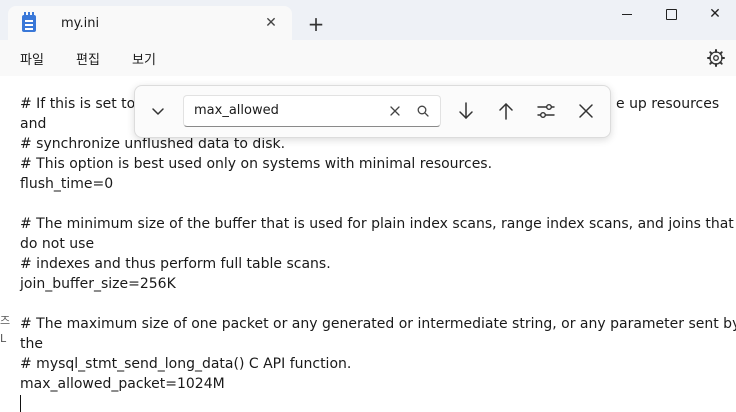 Image resolution: width=736 pixels, height=412 pixels. Describe the element at coordinates (716, 58) in the screenshot. I see `gear-icon` at that location.